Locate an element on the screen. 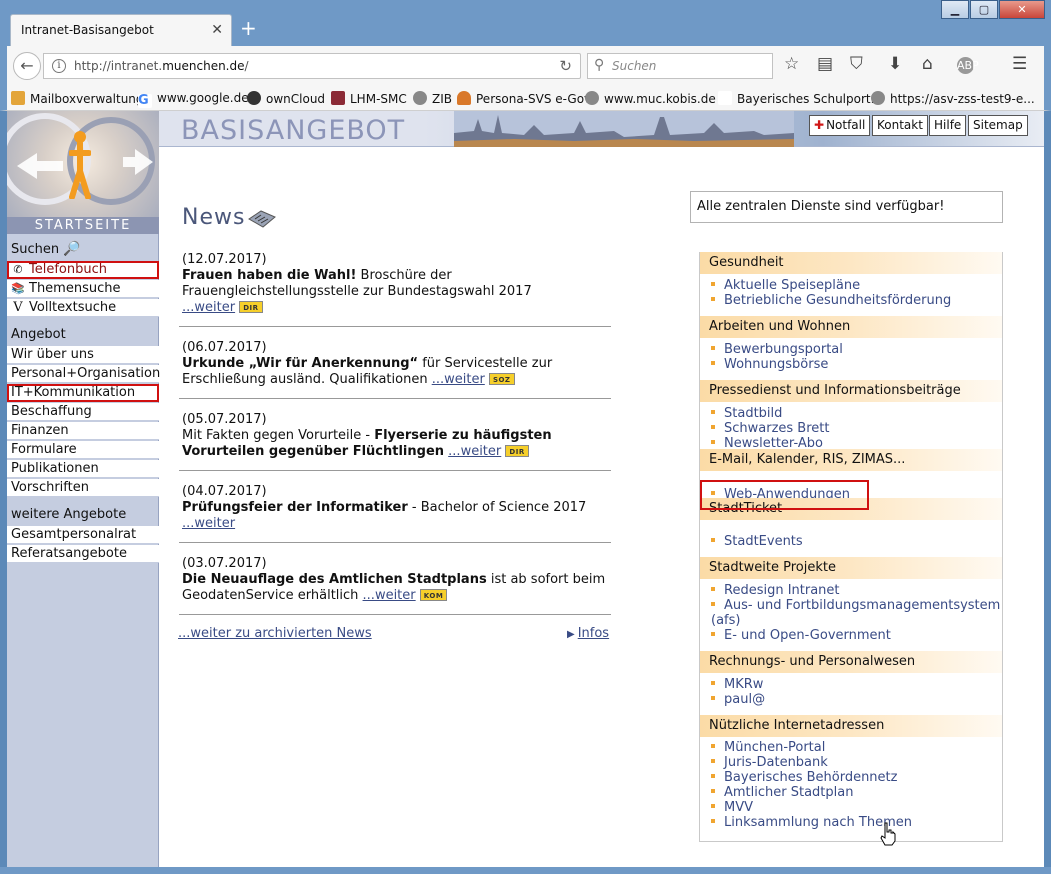  sidebar-item-gesamtpersonalrat: Gesamtpersonalrat is located at coordinates (83, 535).